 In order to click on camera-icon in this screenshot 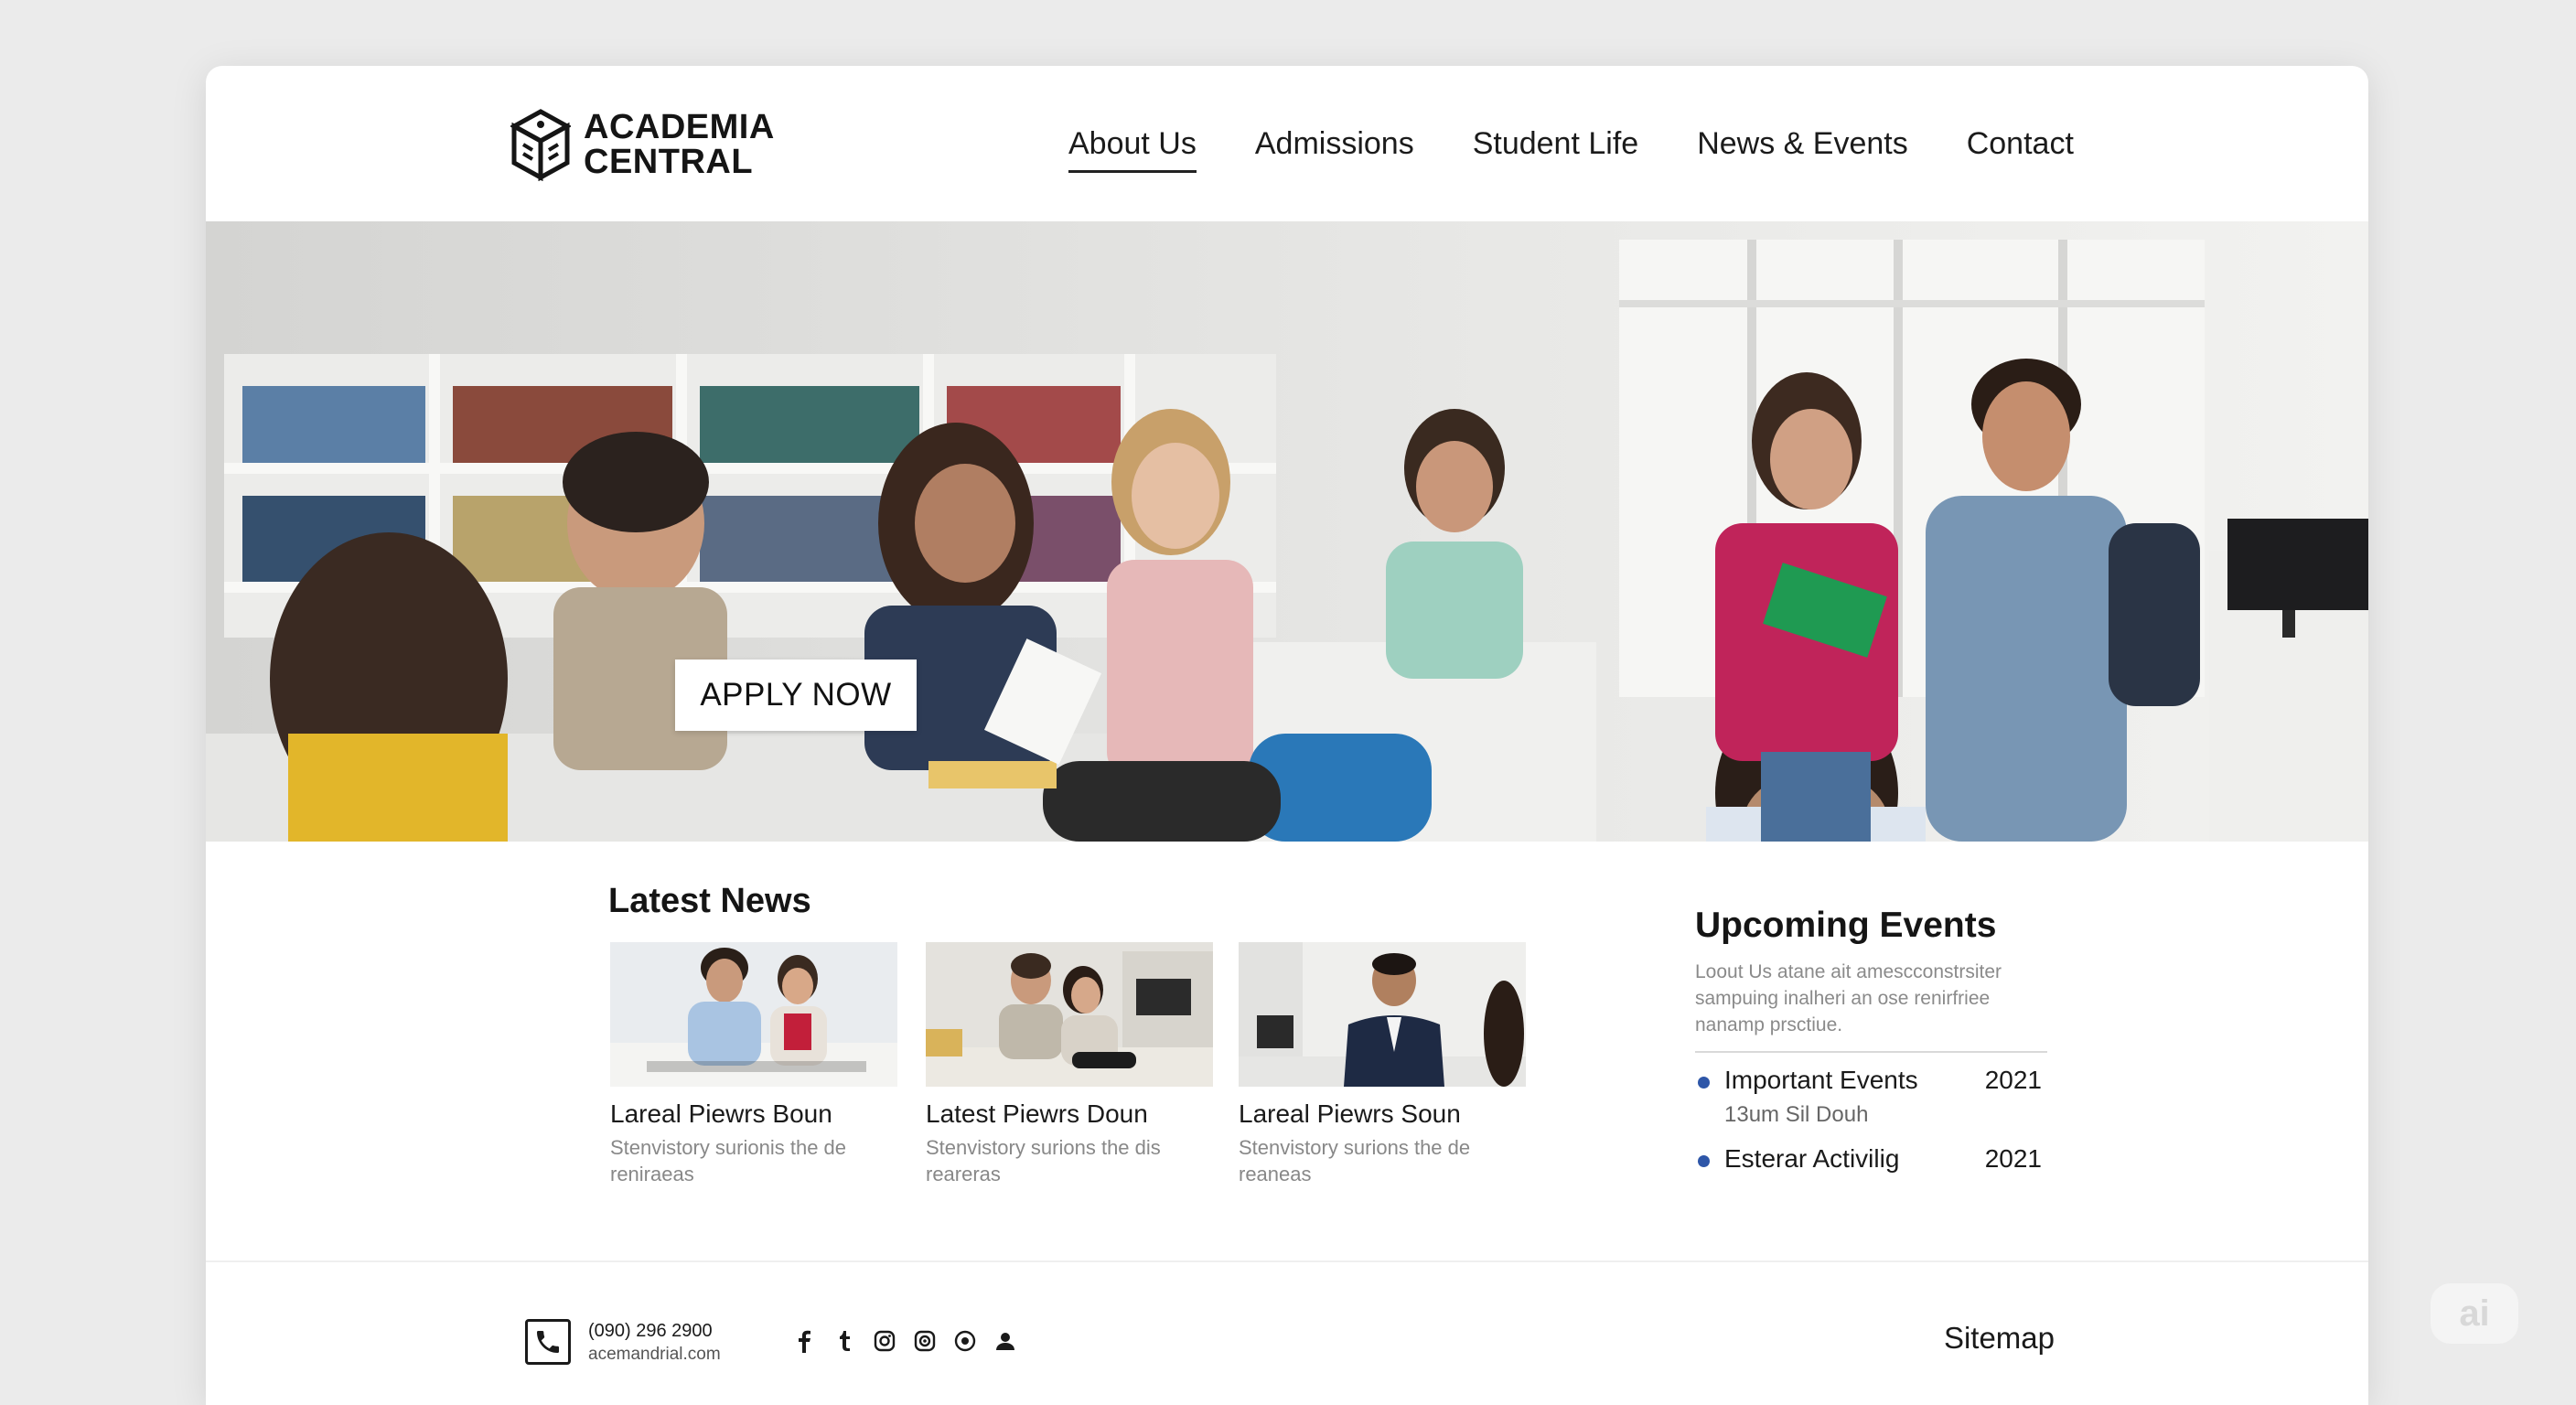, I will do `click(924, 1341)`.